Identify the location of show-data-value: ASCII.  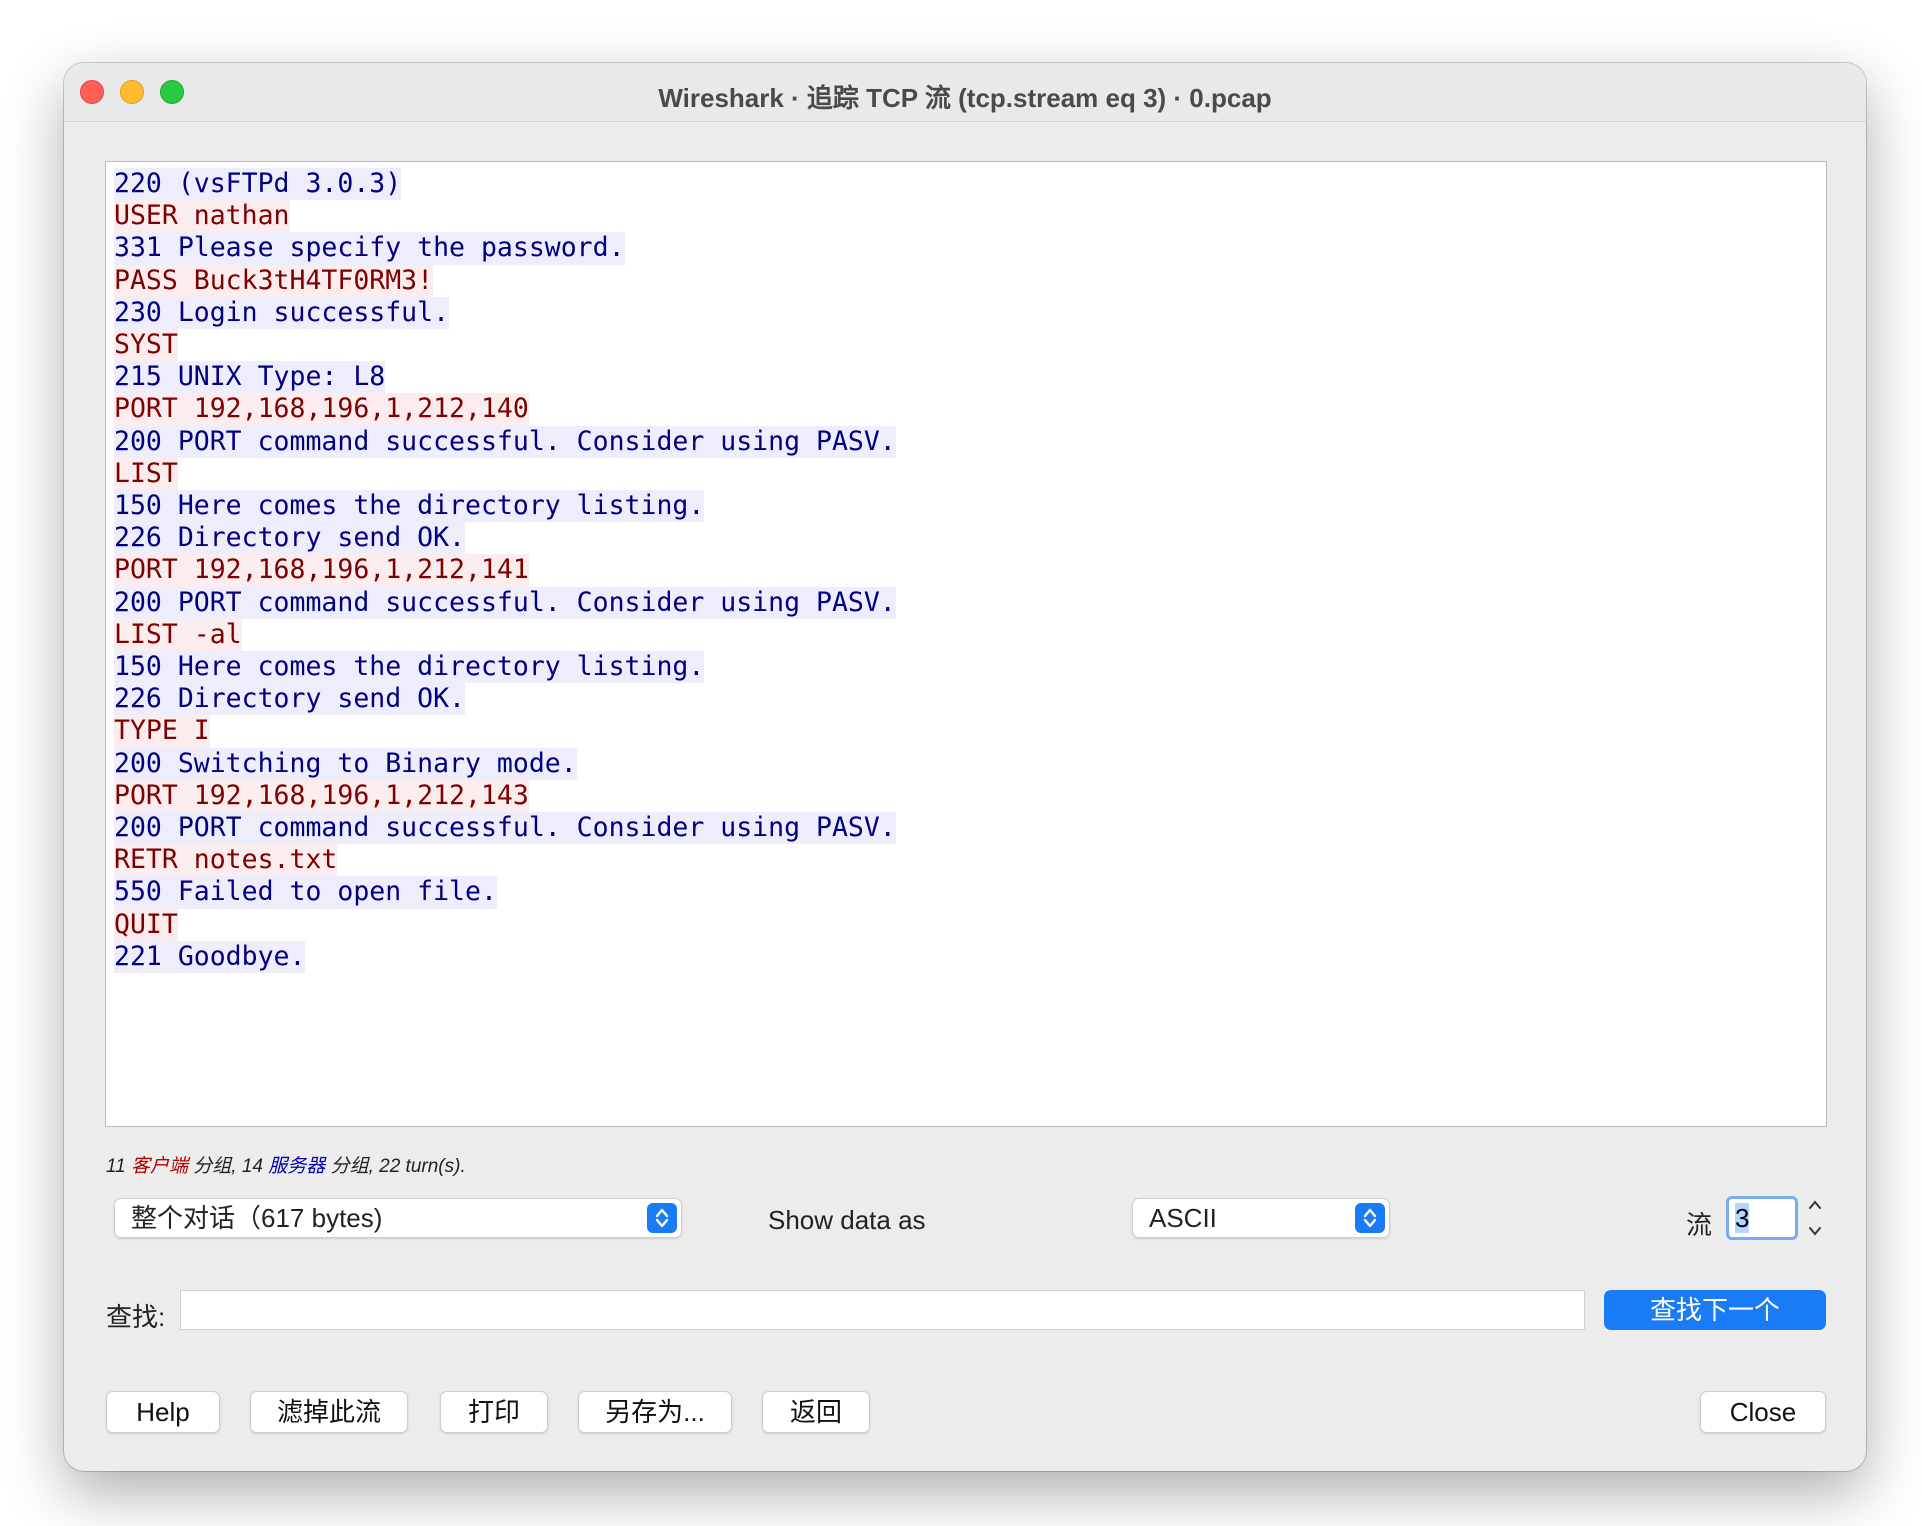
(1183, 1218).